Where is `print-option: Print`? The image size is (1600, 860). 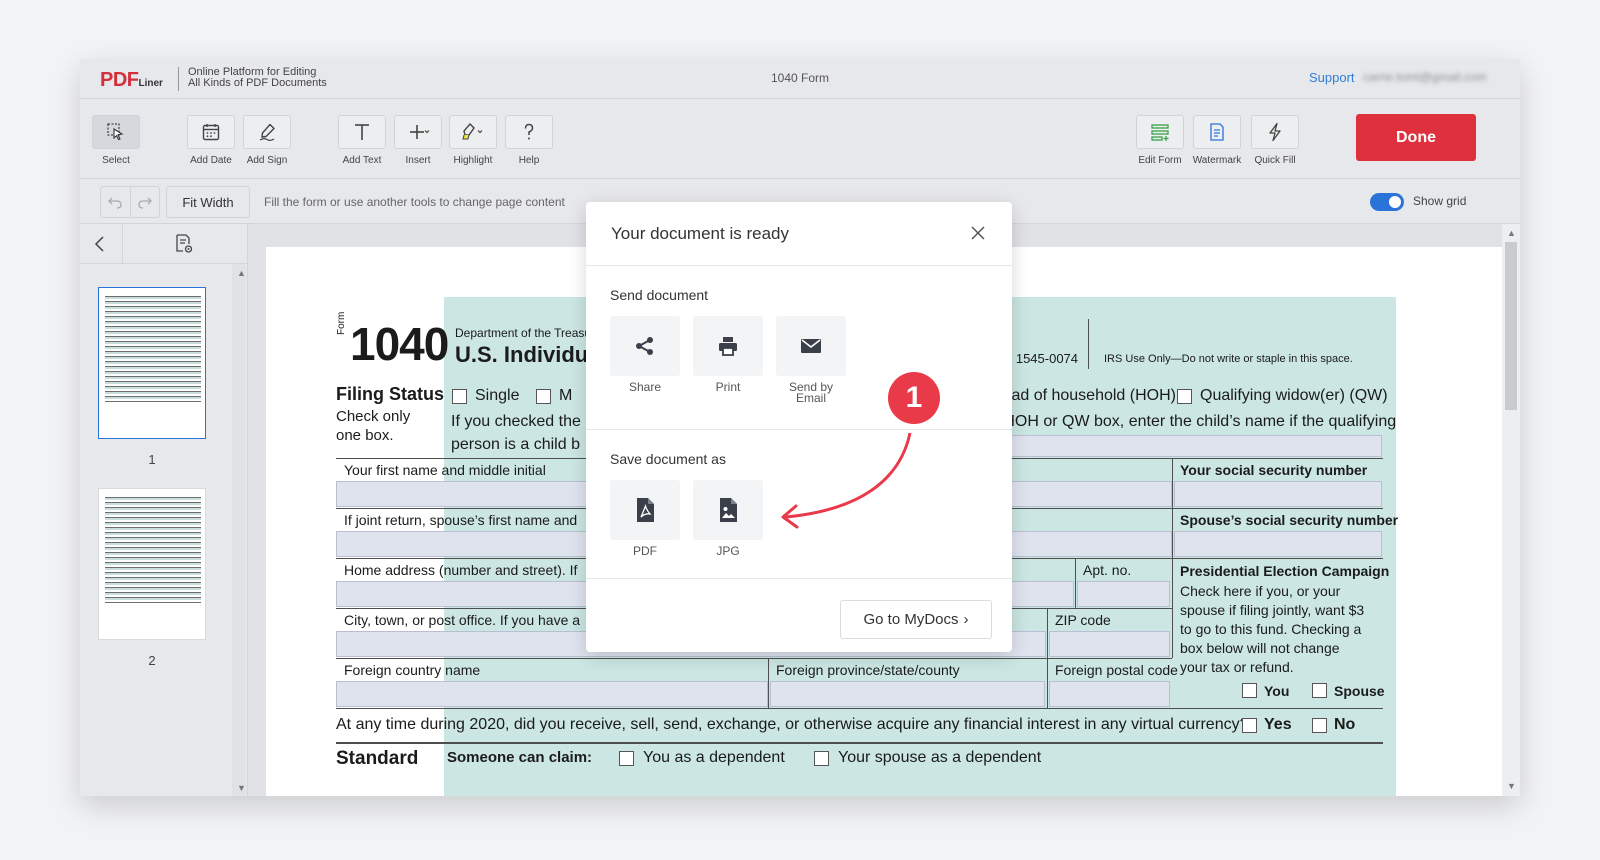 print-option: Print is located at coordinates (728, 354).